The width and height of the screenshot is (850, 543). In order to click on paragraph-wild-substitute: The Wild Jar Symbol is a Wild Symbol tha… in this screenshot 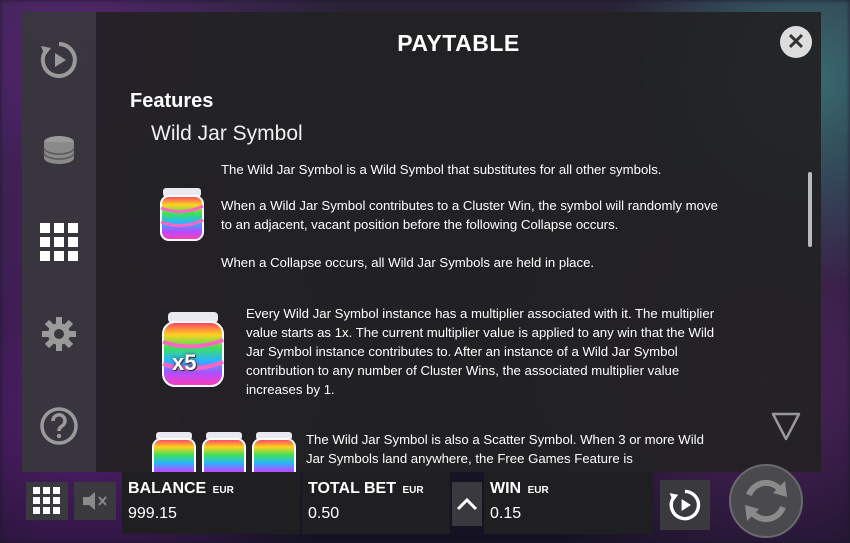, I will do `click(441, 169)`.